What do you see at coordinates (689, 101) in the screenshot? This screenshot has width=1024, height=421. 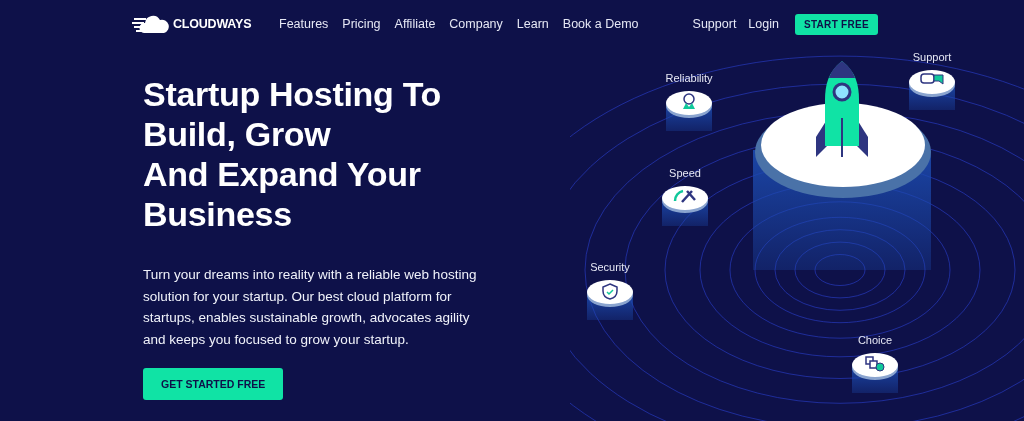 I see `award-ribbon-icon` at bounding box center [689, 101].